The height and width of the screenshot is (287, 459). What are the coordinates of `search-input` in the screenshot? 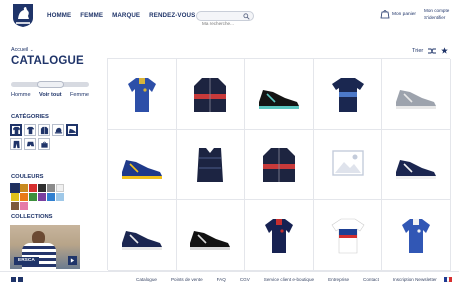 It's located at (220, 23).